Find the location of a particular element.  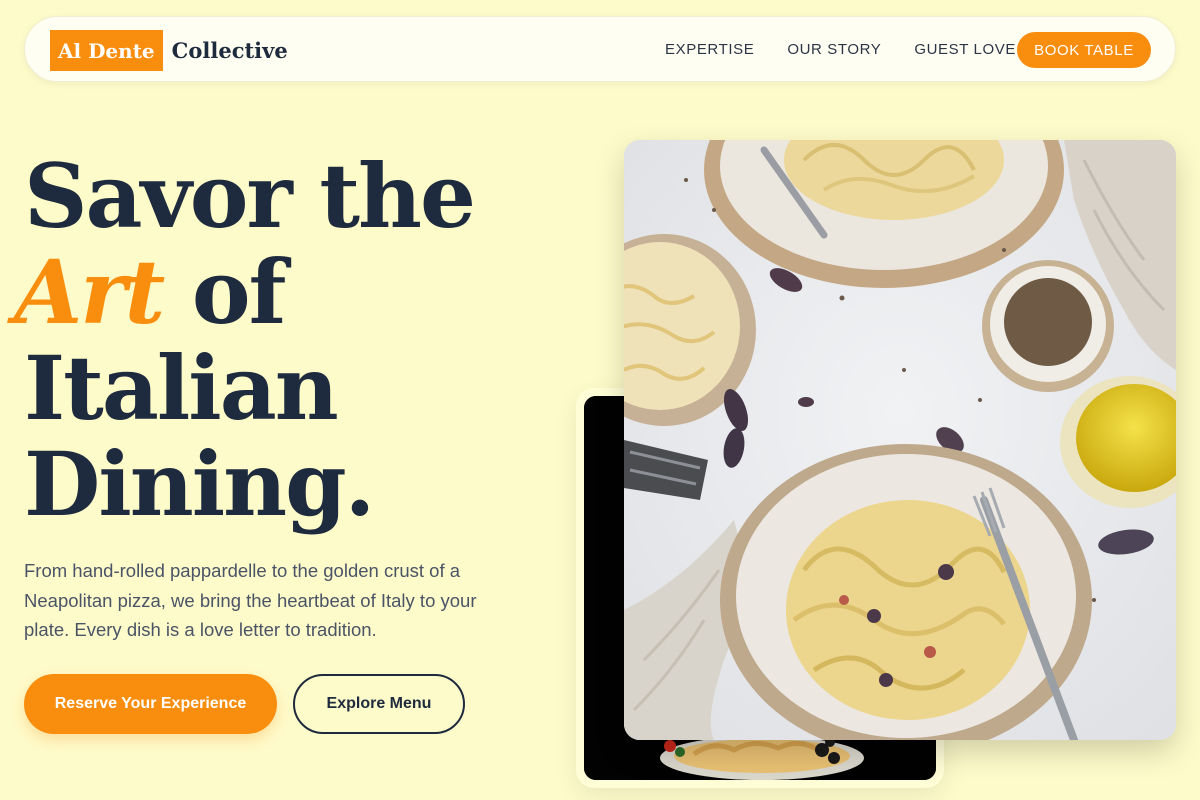

headline-accent: Art is located at coordinates (89, 292).